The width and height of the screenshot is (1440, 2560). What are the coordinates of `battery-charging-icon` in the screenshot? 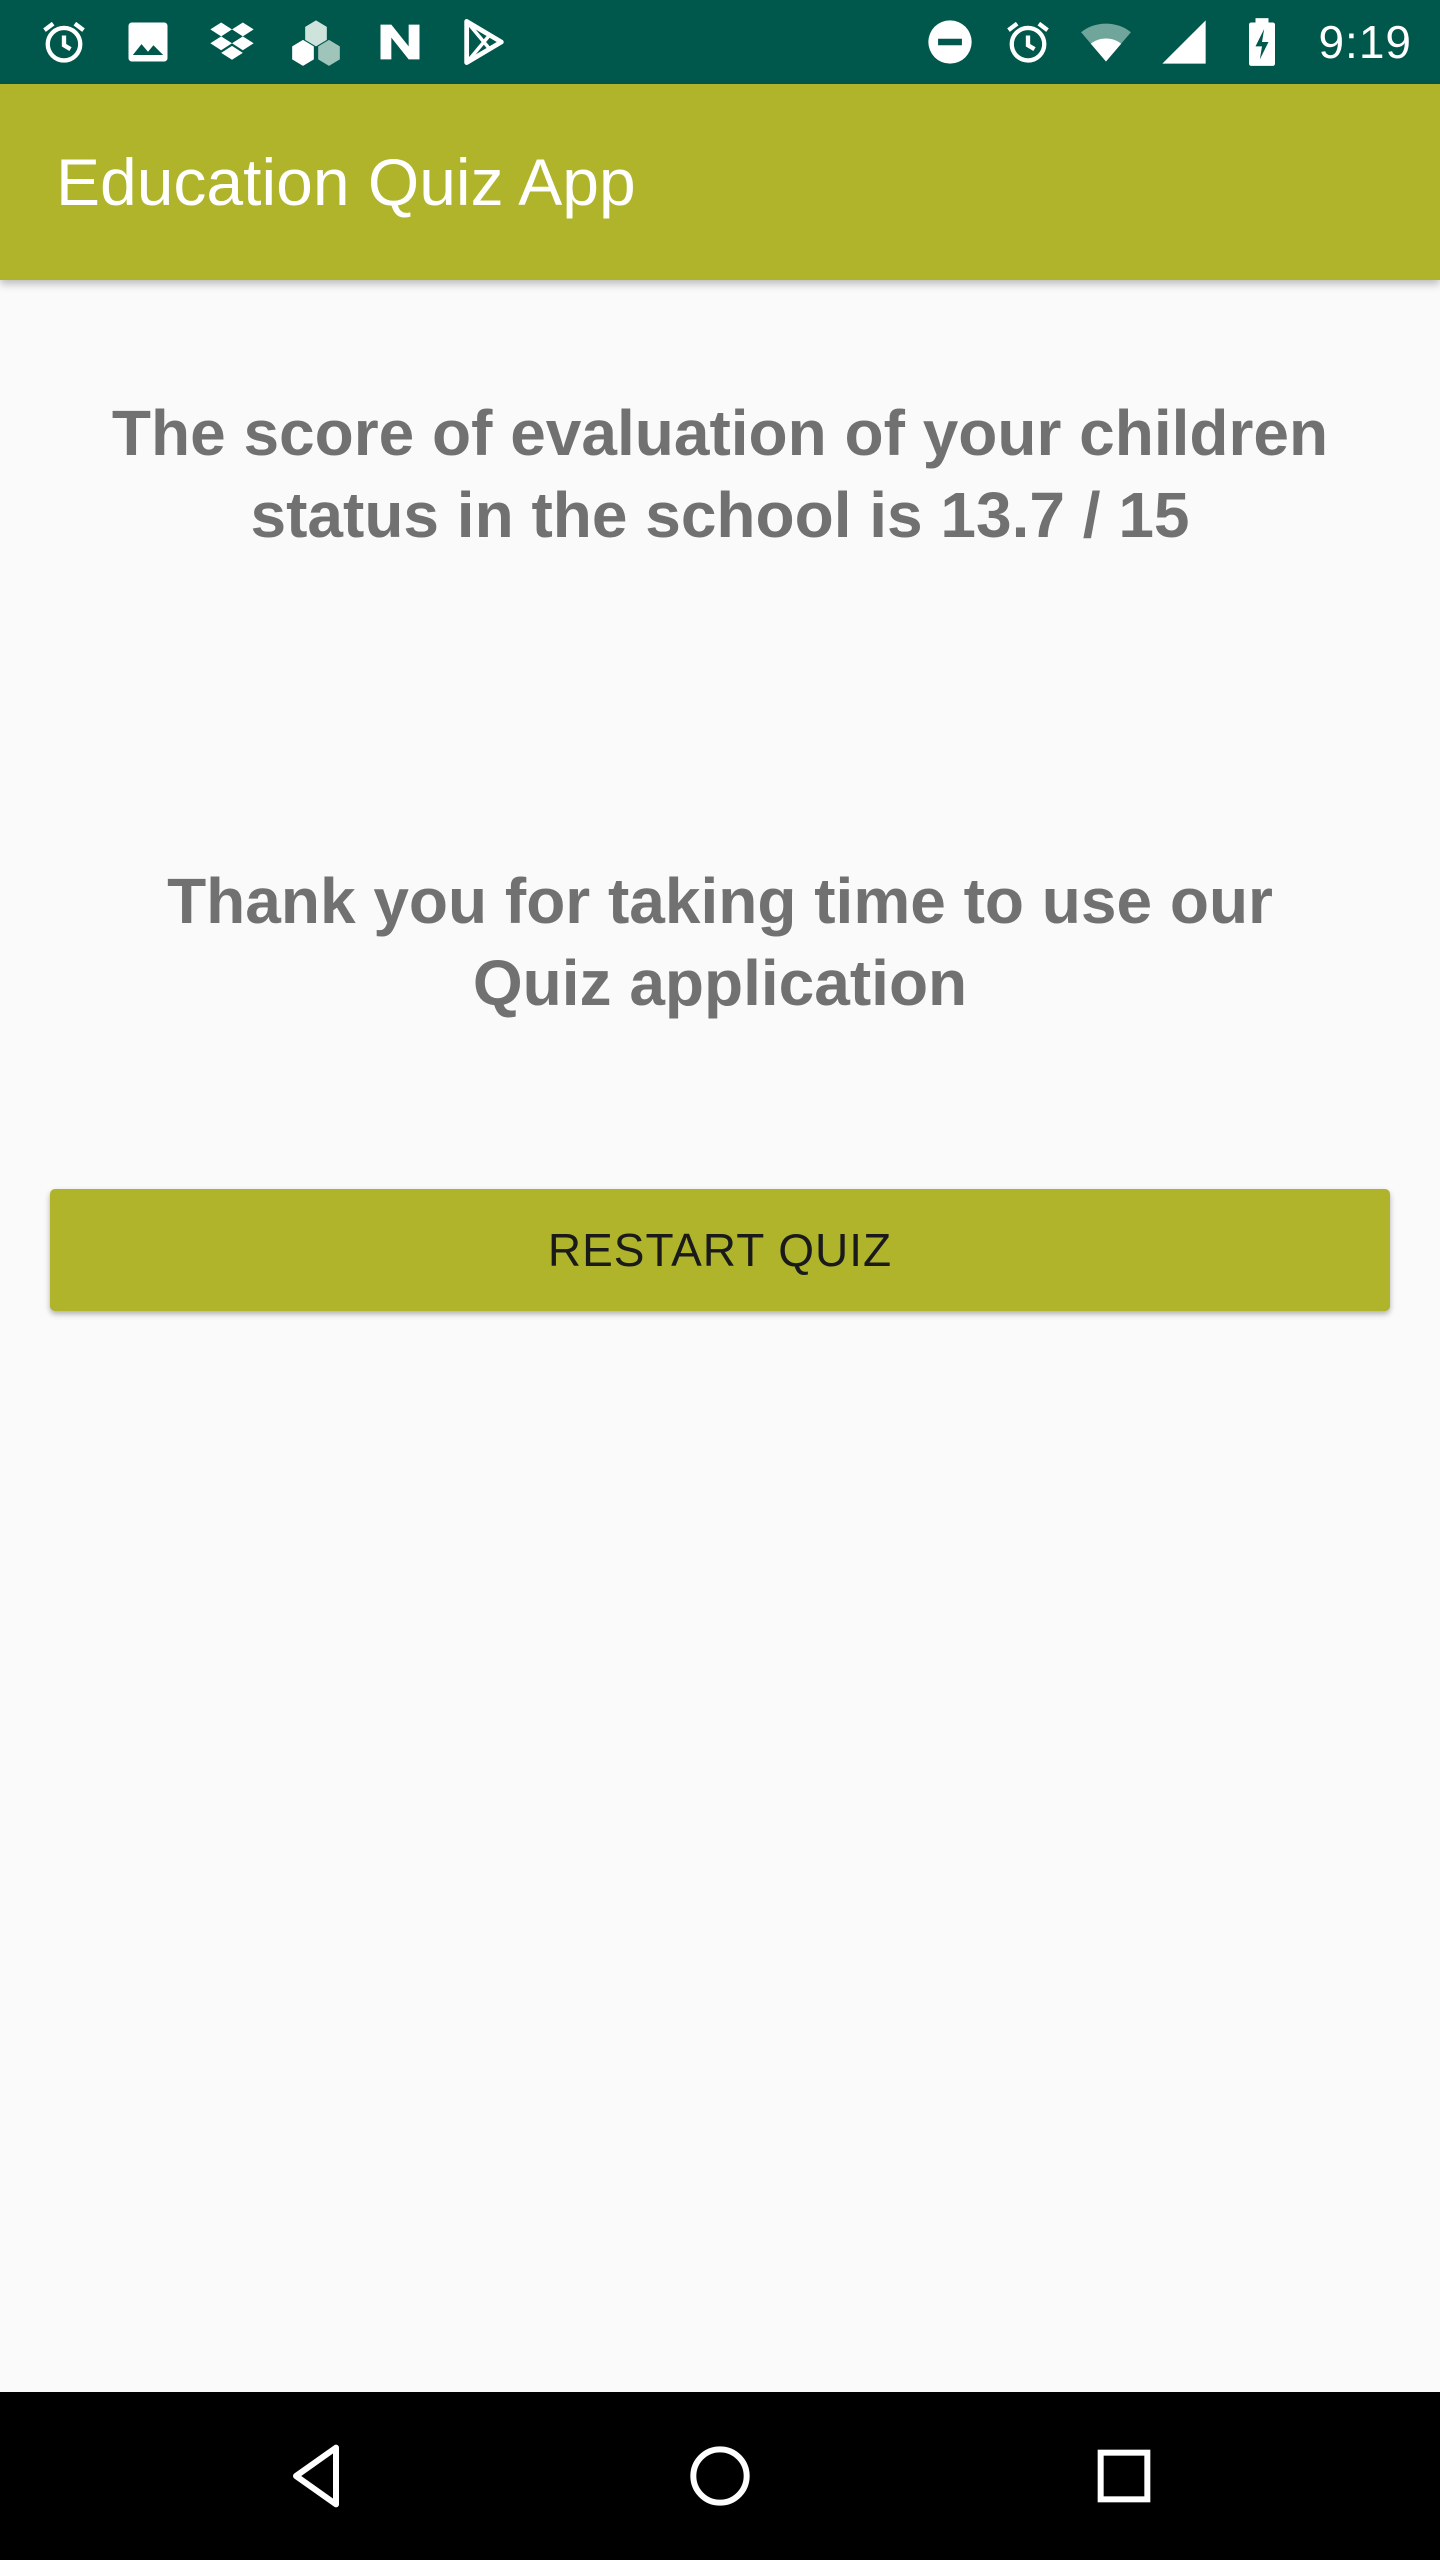 It's located at (1262, 42).